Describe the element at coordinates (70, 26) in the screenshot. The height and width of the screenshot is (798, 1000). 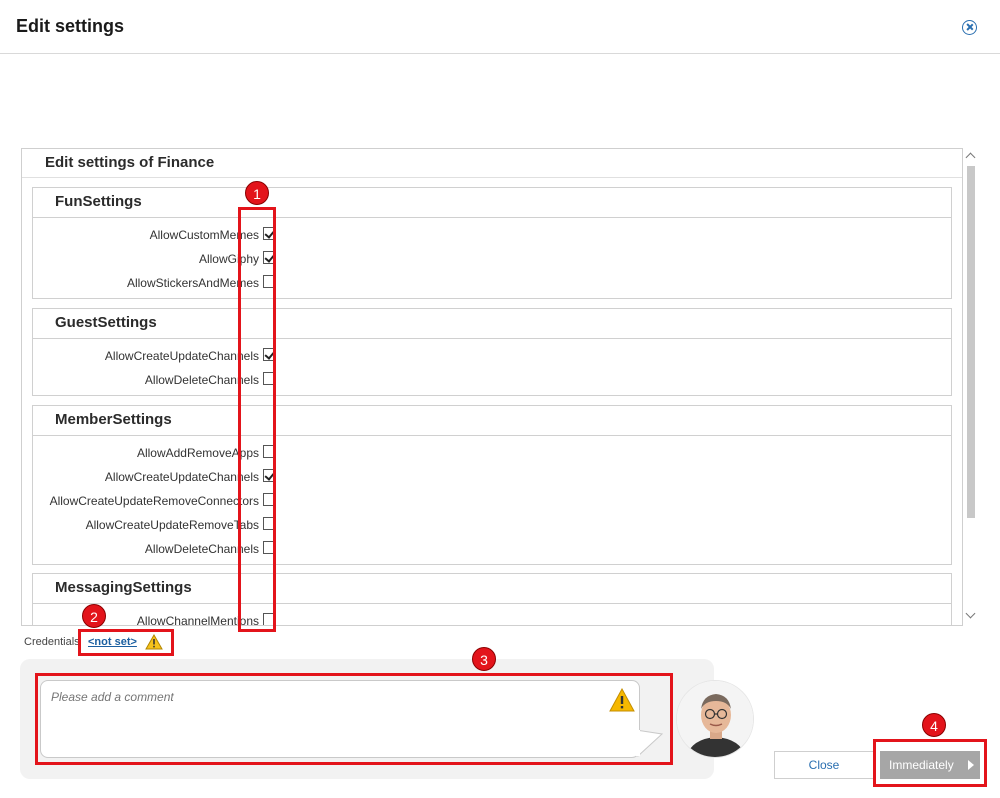
I see `dialog-title: Edit settings` at that location.